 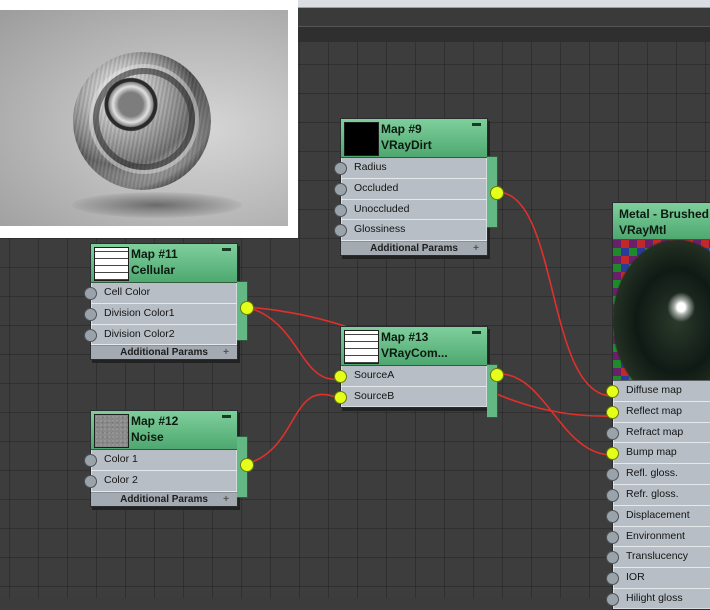 I want to click on node-title: Map #9, so click(x=401, y=129).